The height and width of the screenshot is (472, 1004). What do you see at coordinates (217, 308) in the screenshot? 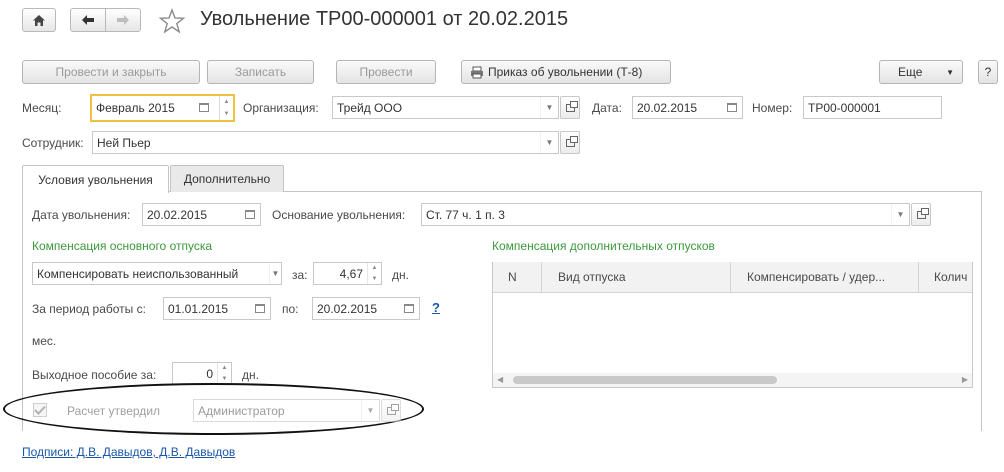
I see `period-from-input: 01.01.2015` at bounding box center [217, 308].